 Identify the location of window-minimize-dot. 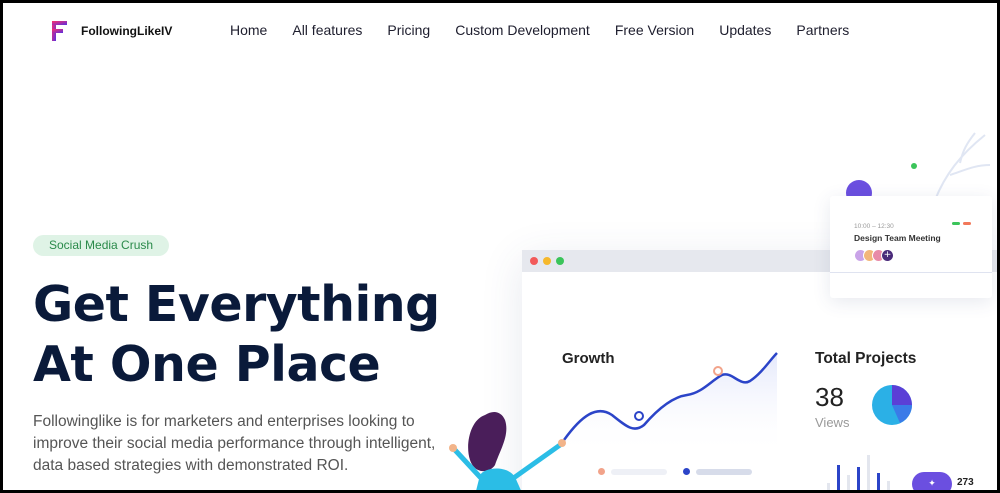
(547, 261).